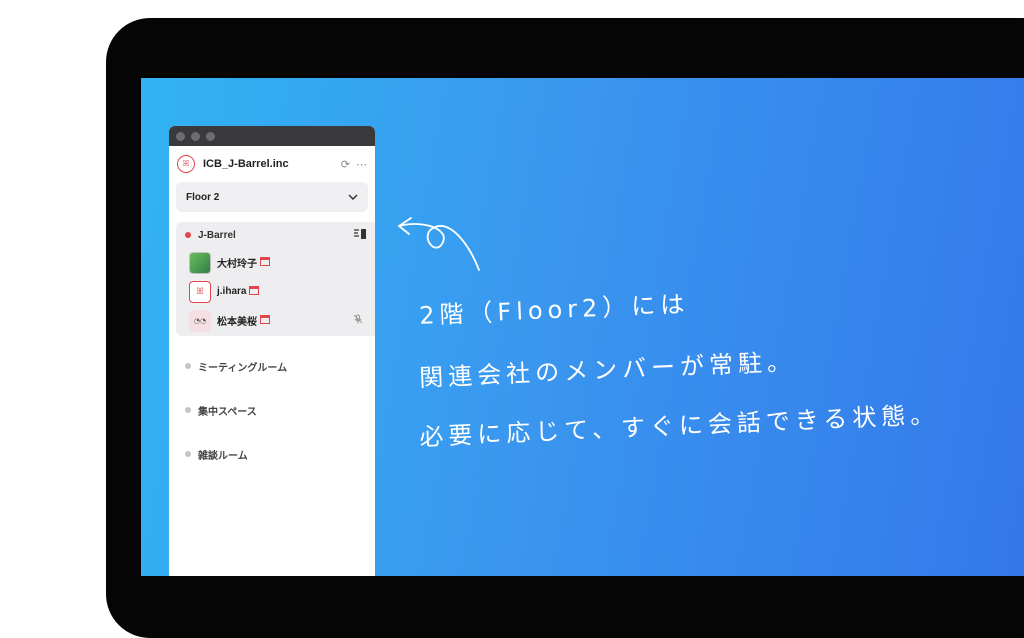 The width and height of the screenshot is (1024, 638). Describe the element at coordinates (439, 244) in the screenshot. I see `arrow-icon` at that location.